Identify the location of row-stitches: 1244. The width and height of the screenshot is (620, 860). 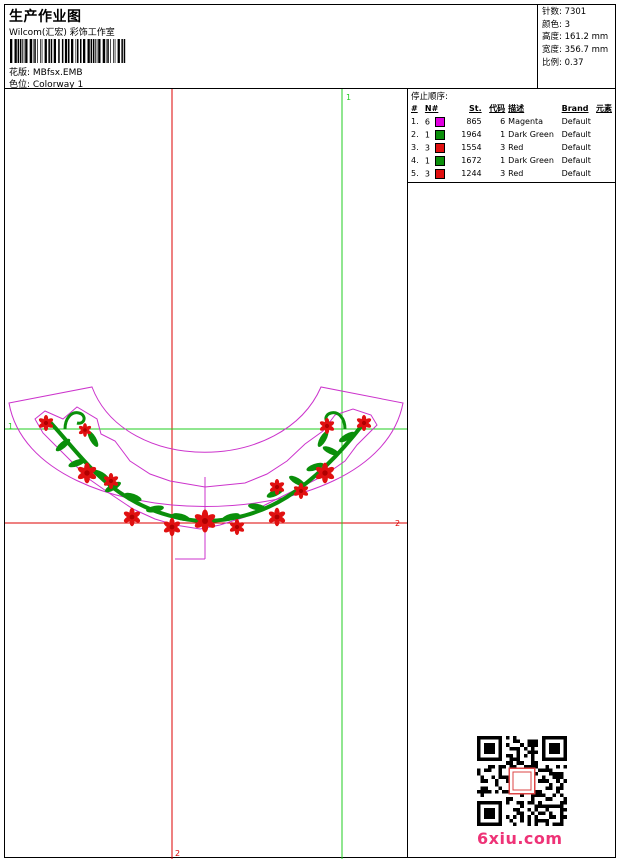
(471, 173).